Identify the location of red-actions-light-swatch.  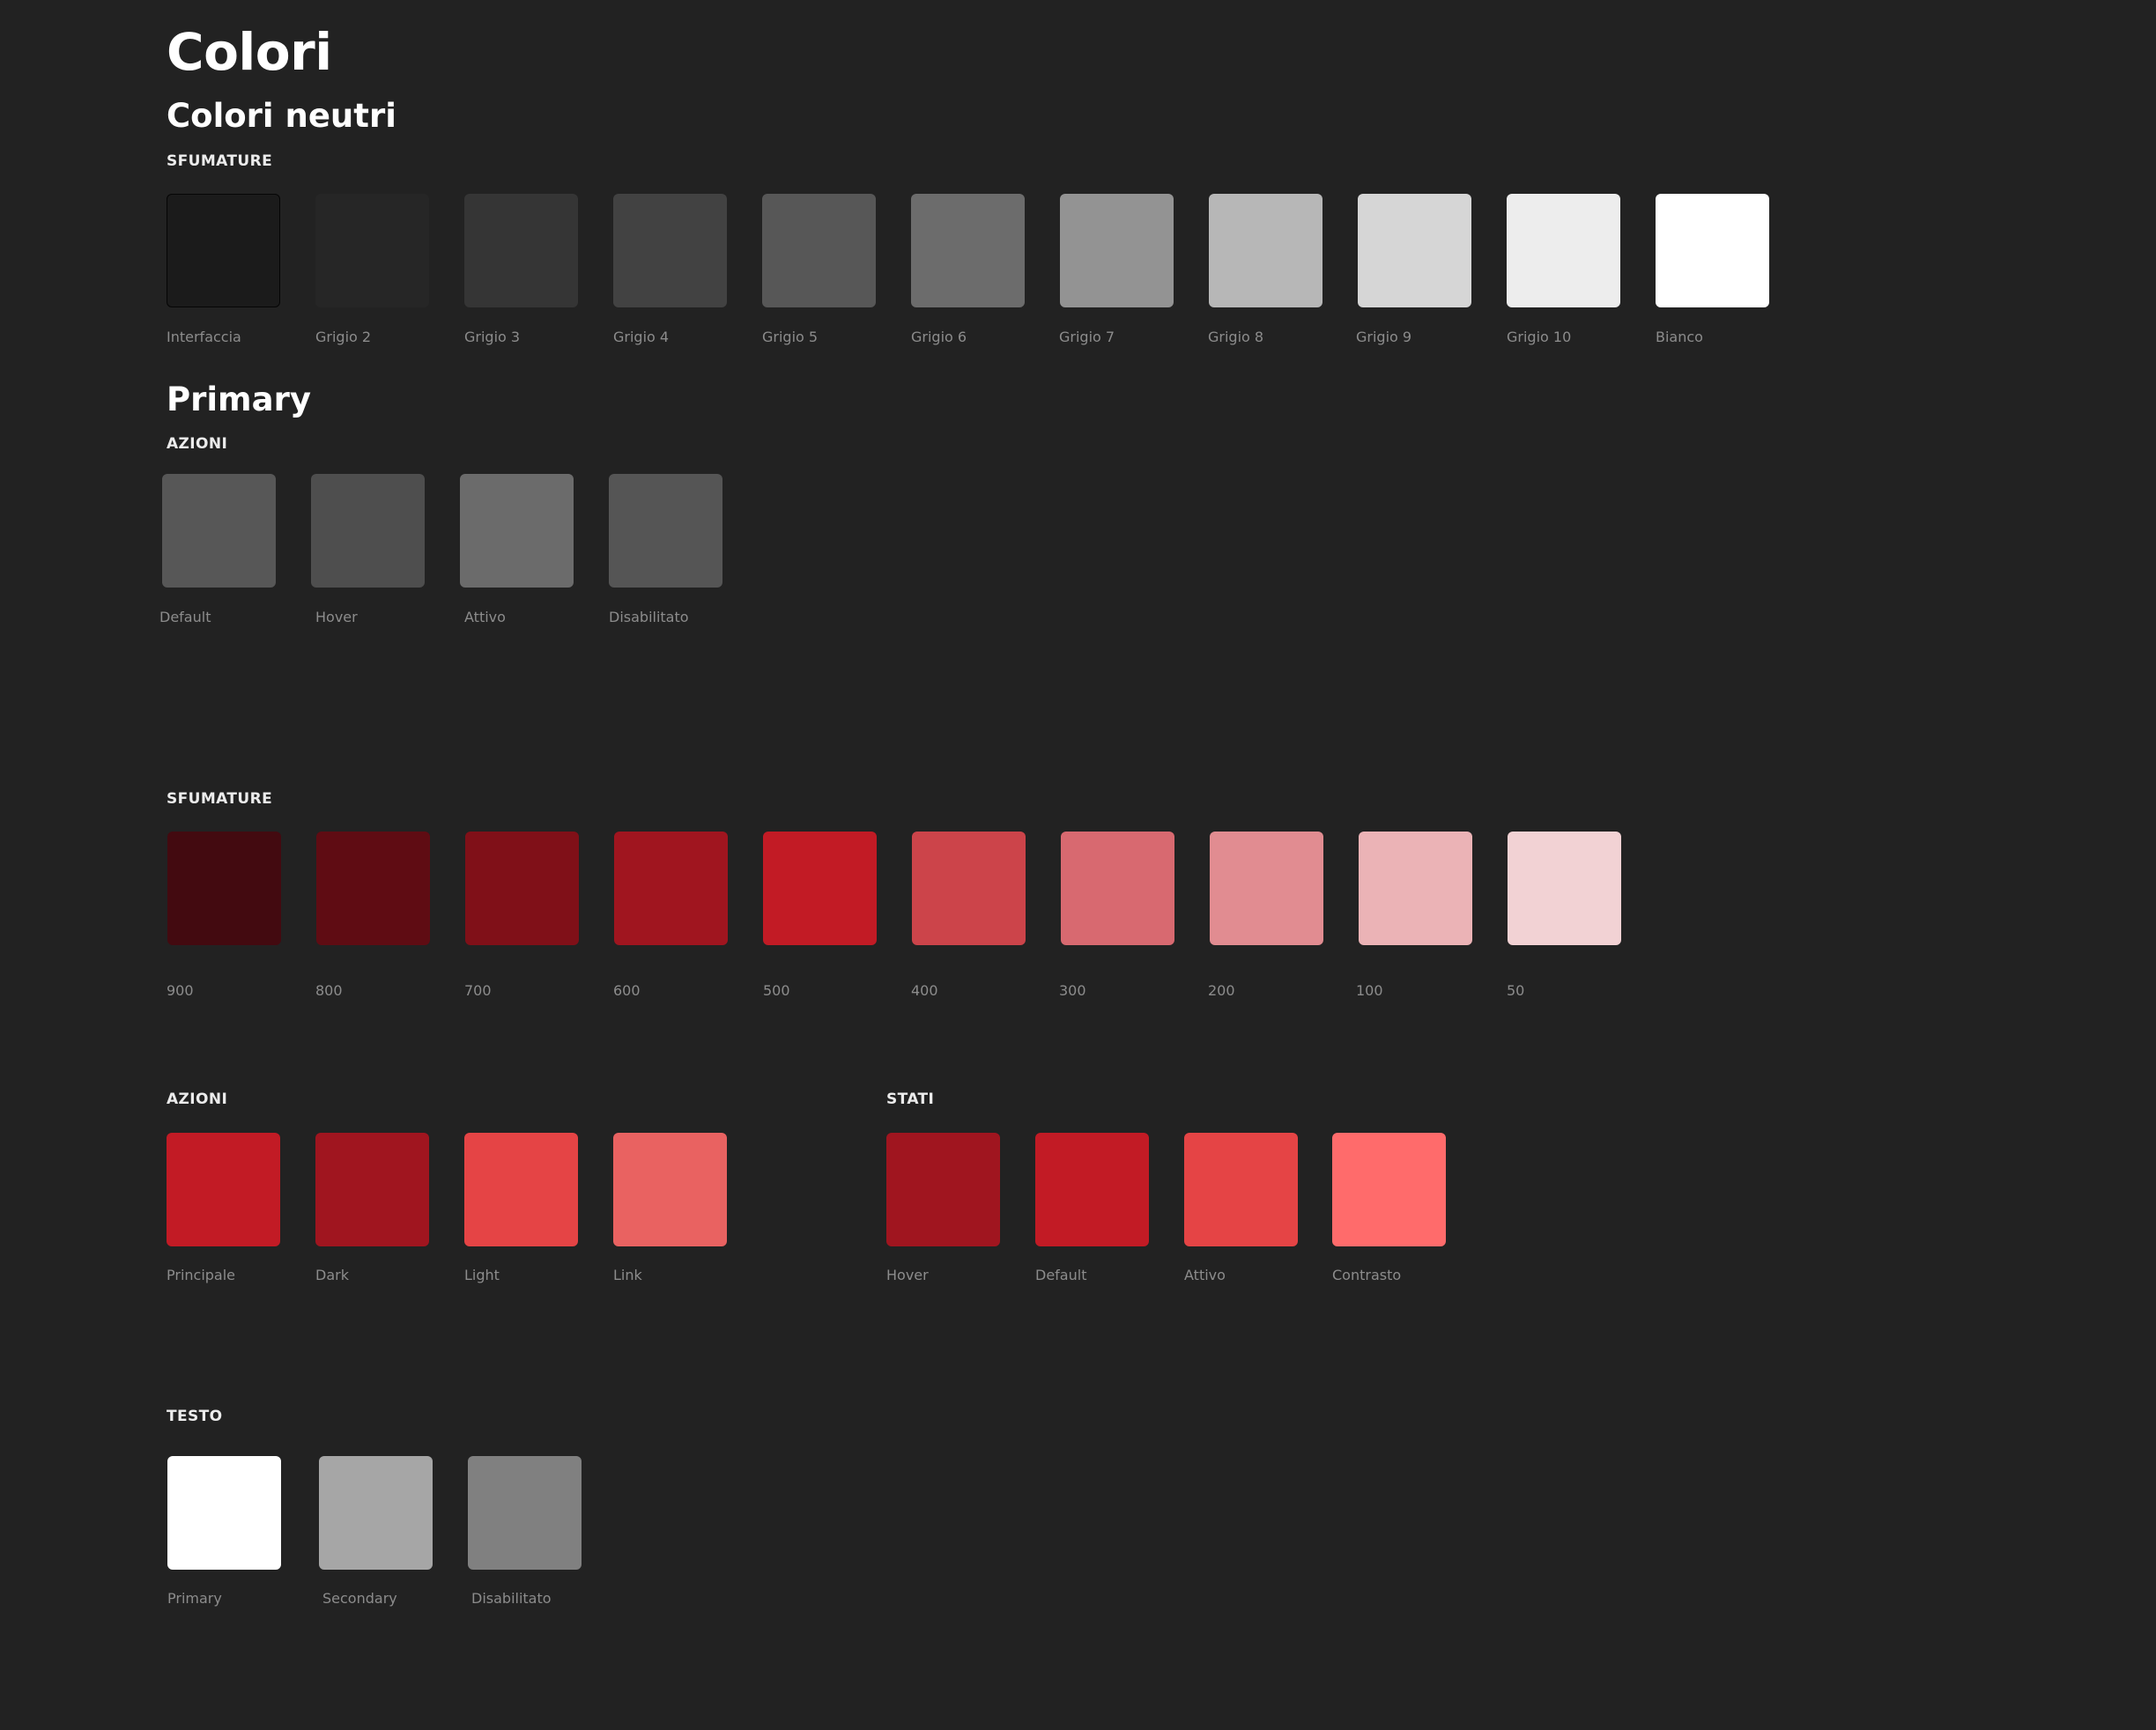
(521, 1189).